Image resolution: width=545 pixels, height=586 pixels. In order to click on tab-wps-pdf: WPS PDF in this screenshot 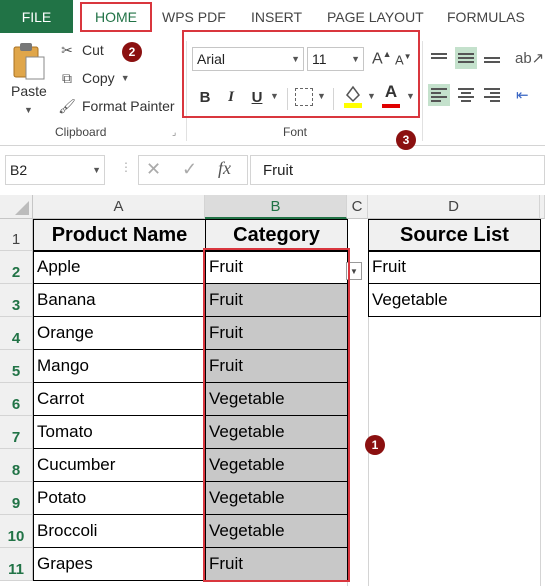, I will do `click(194, 16)`.